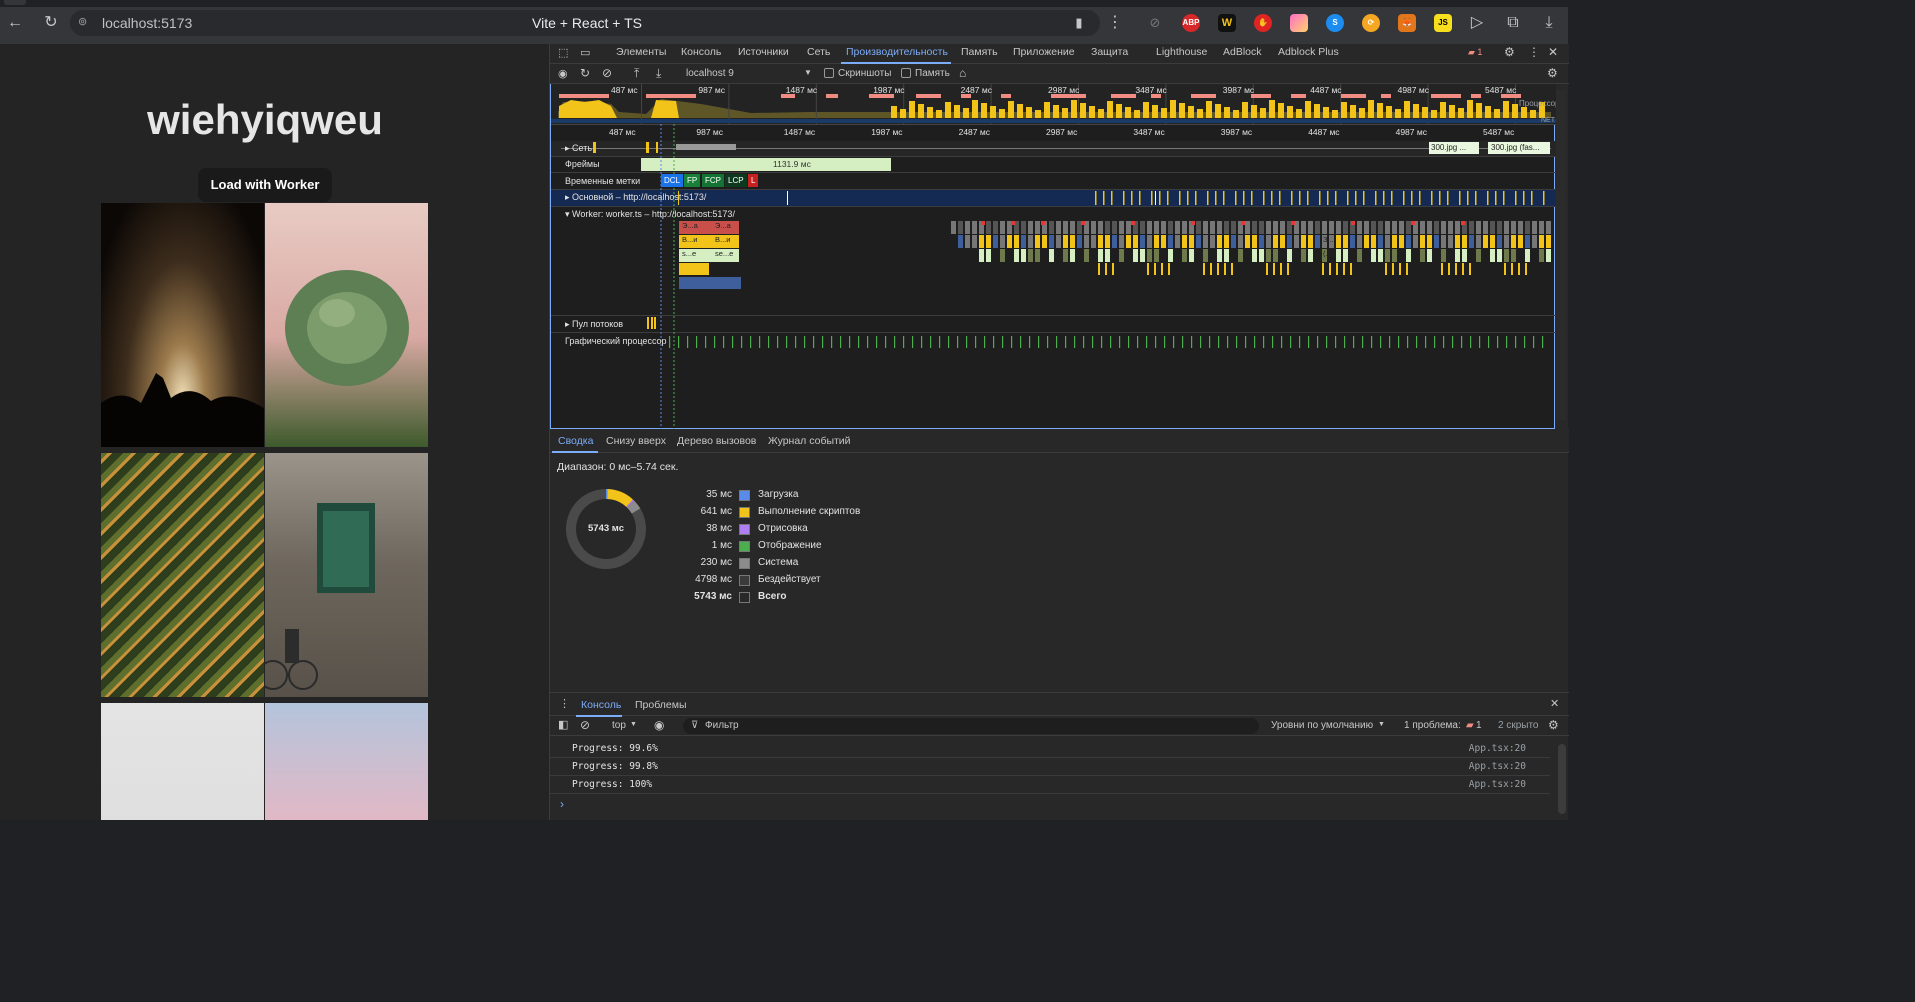 The height and width of the screenshot is (1002, 1915). I want to click on memory-checkbox, so click(906, 73).